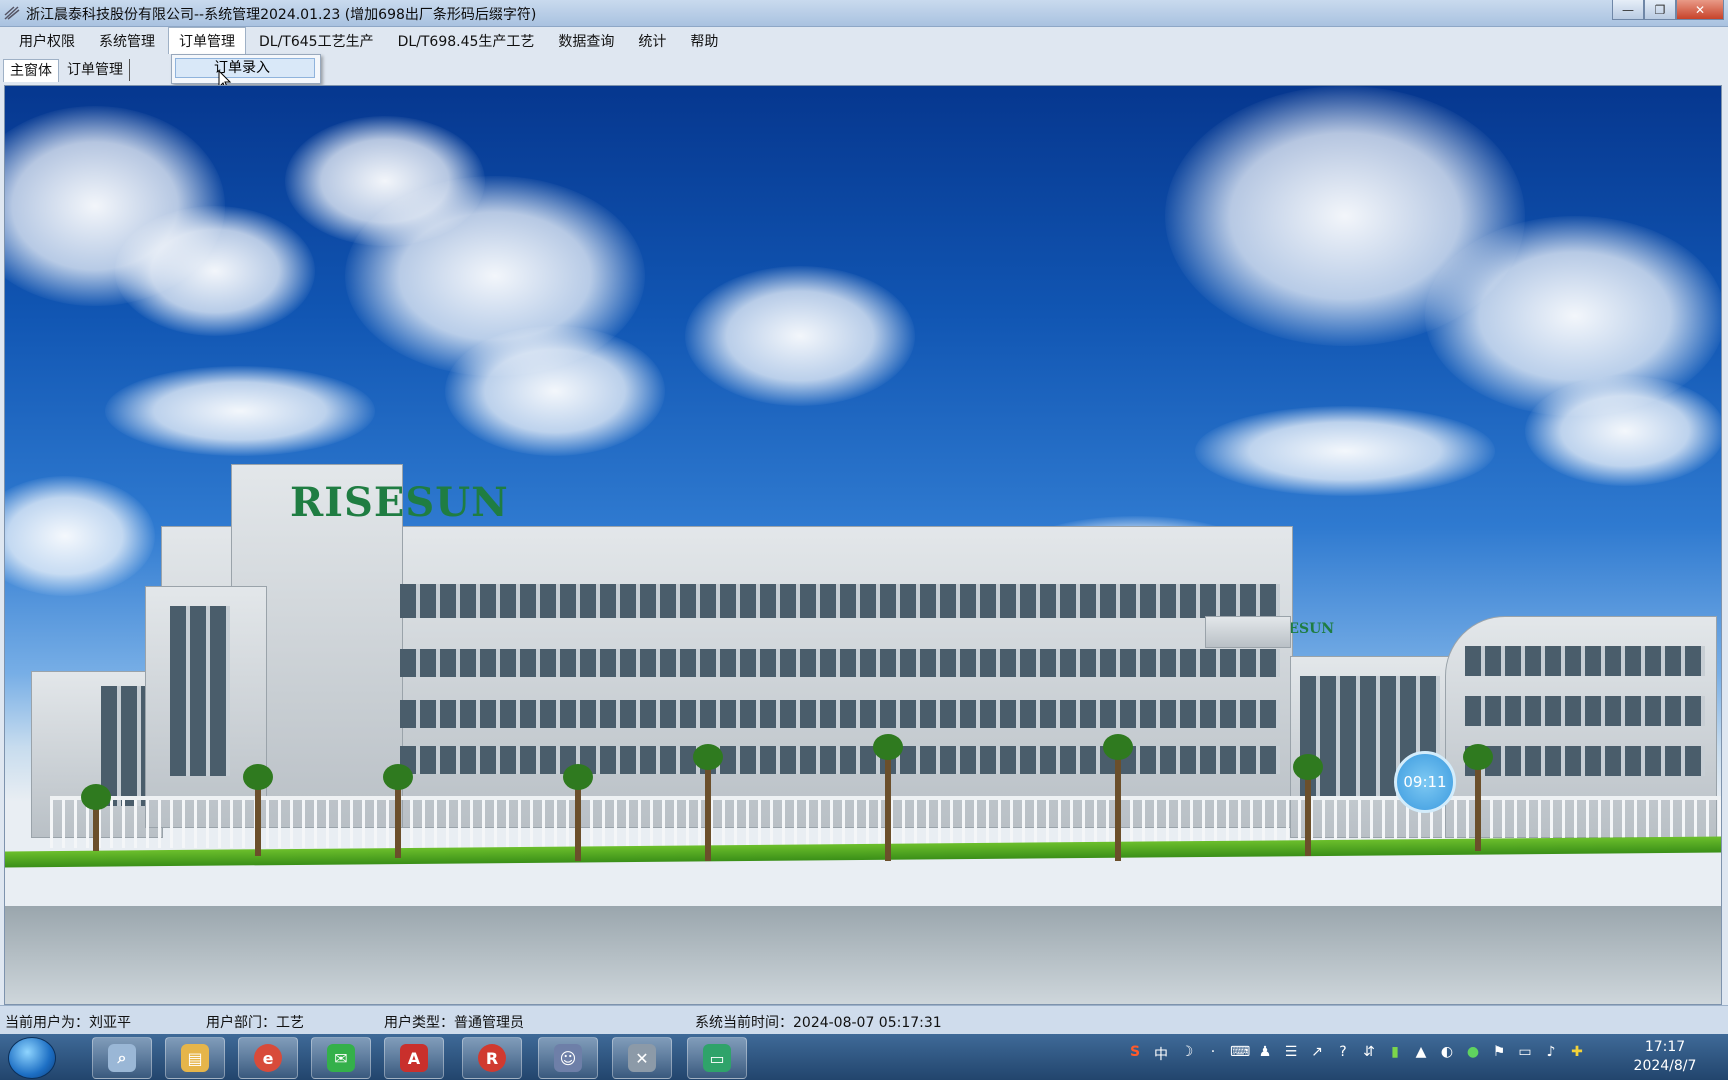 Image resolution: width=1728 pixels, height=1080 pixels. I want to click on tray-ime-icon: 中, so click(1161, 1054).